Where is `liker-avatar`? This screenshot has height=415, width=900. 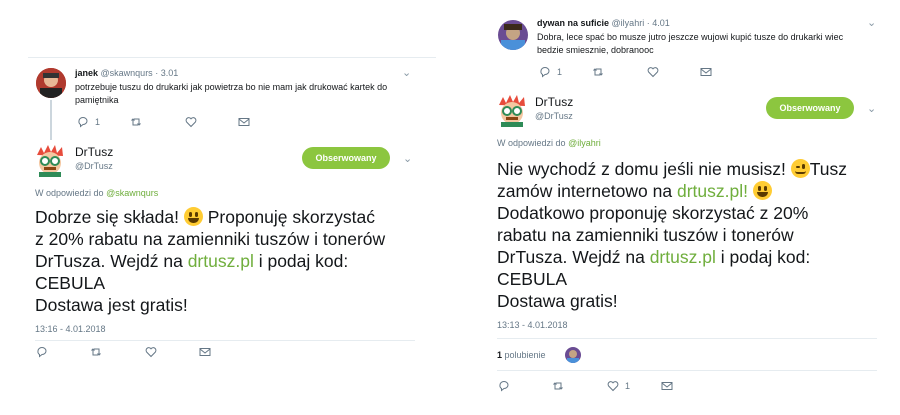
liker-avatar is located at coordinates (573, 355).